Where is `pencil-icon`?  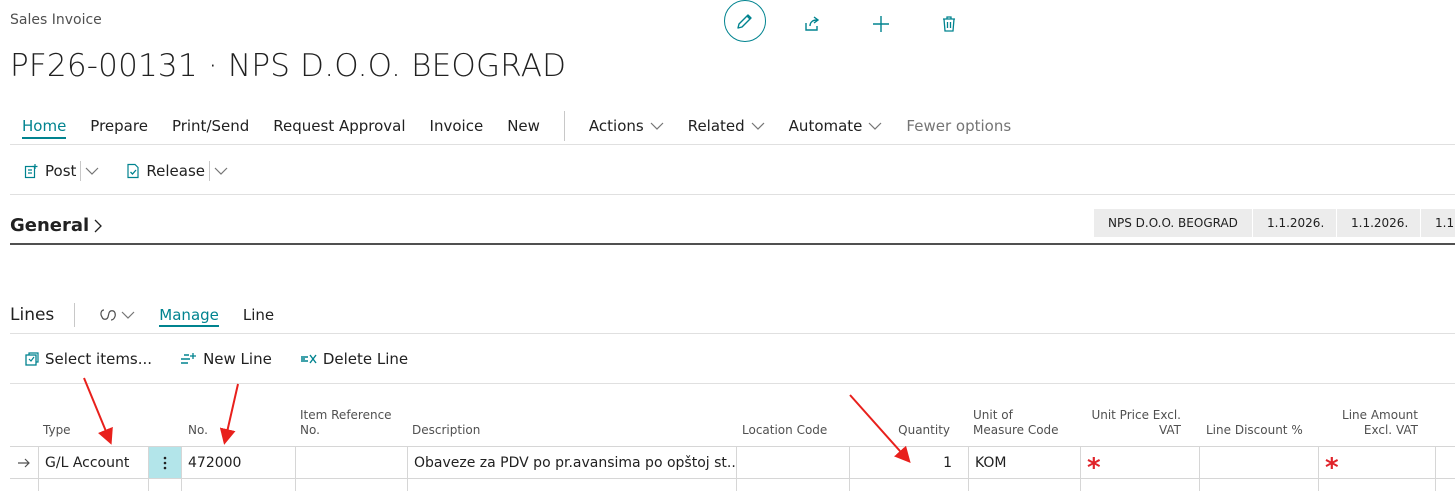
pencil-icon is located at coordinates (744, 21).